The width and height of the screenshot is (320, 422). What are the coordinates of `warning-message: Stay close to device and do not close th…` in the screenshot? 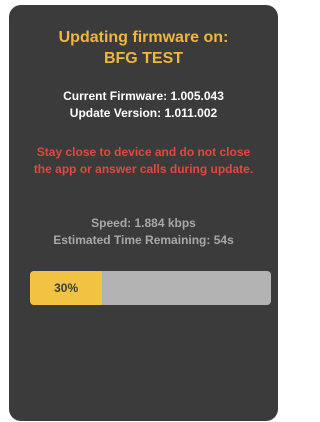 It's located at (143, 160).